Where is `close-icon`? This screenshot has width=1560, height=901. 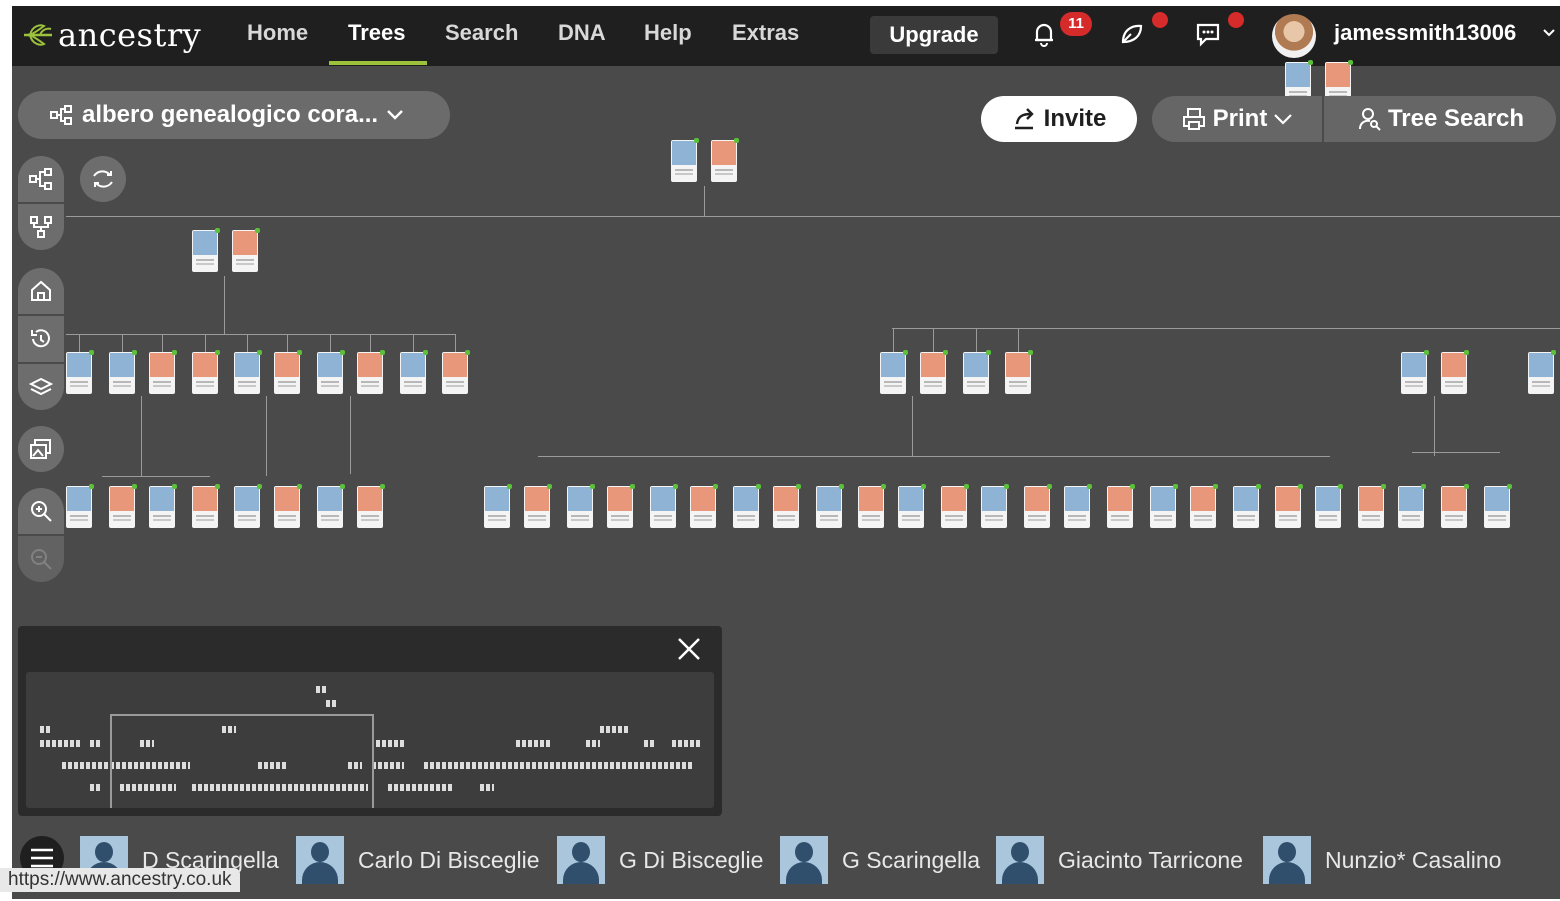 close-icon is located at coordinates (689, 649).